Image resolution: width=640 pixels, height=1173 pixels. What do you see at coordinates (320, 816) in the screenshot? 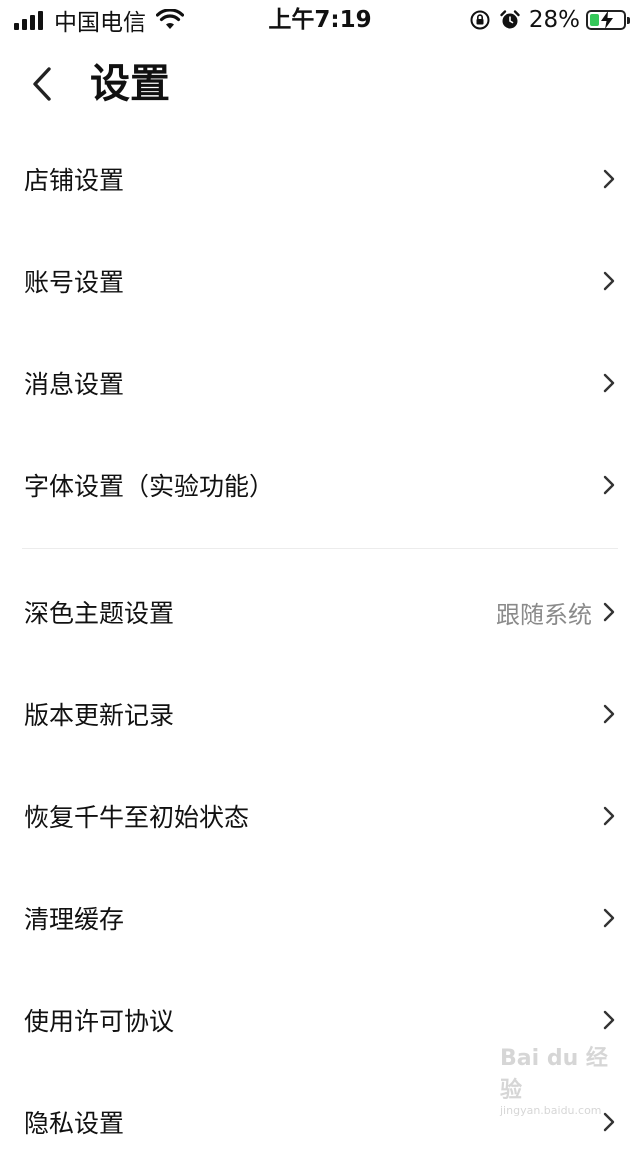
I see `settings-row-reset: 恢复千牛至初始状态` at bounding box center [320, 816].